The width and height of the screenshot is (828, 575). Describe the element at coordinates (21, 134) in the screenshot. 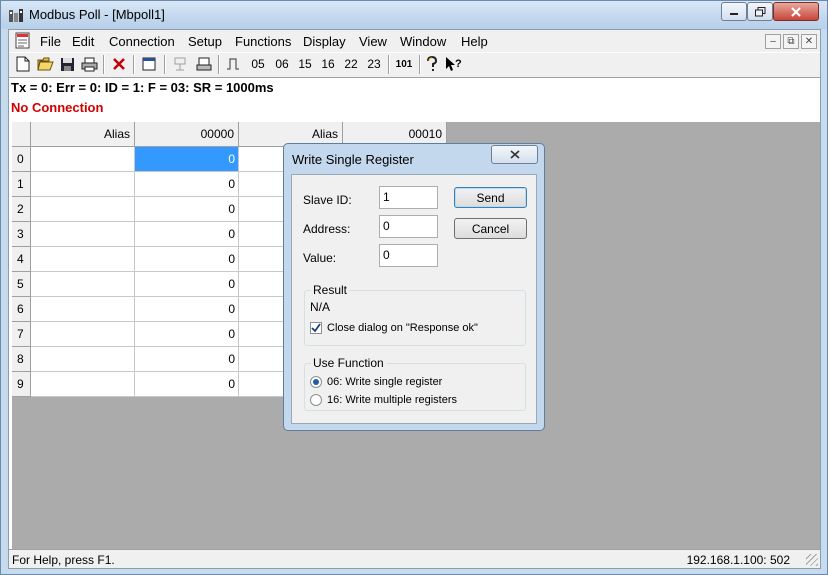

I see `grid-corner` at that location.